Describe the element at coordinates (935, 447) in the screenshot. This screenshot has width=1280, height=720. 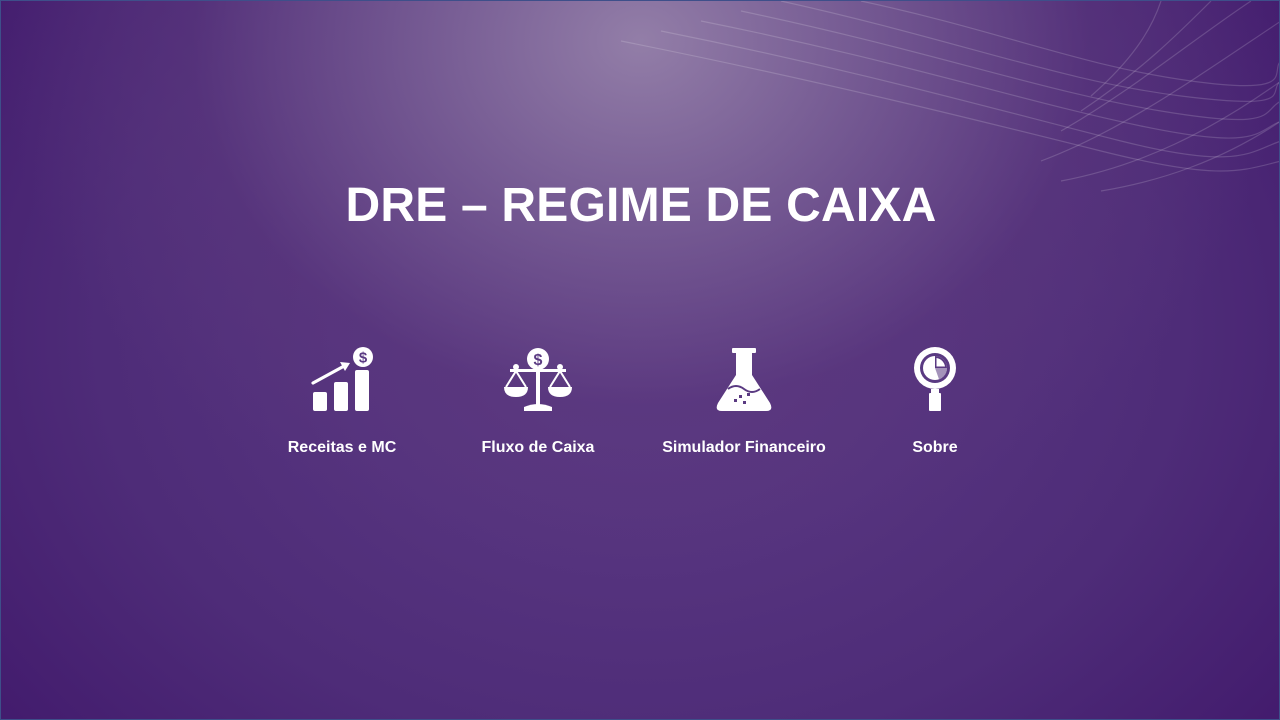
I see `nav-label: Sobre` at that location.